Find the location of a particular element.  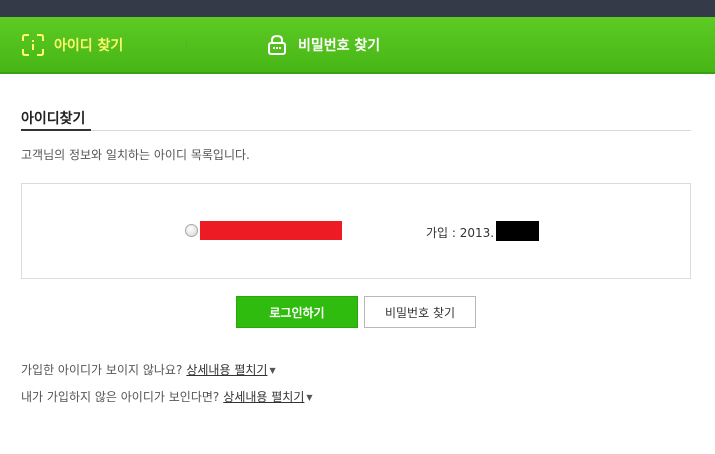

tab-divider is located at coordinates (186, 46).